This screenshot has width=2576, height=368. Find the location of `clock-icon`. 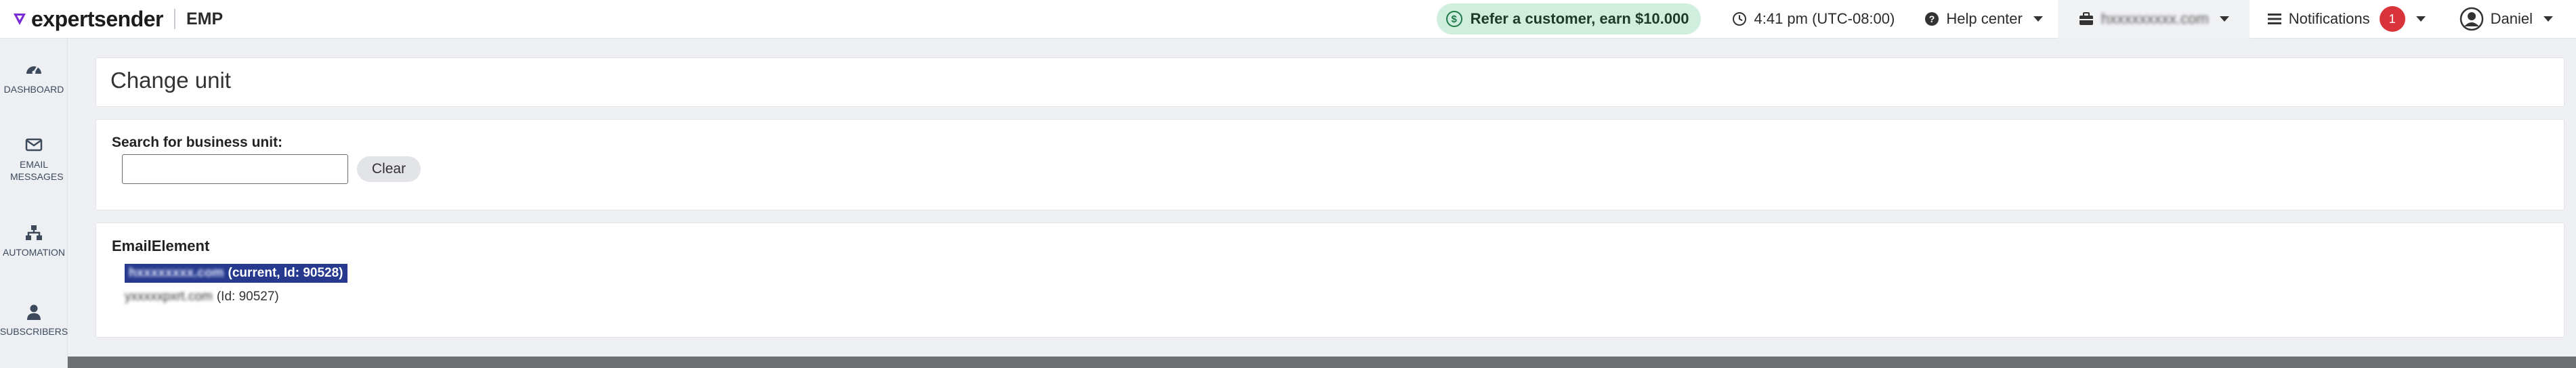

clock-icon is located at coordinates (1739, 19).